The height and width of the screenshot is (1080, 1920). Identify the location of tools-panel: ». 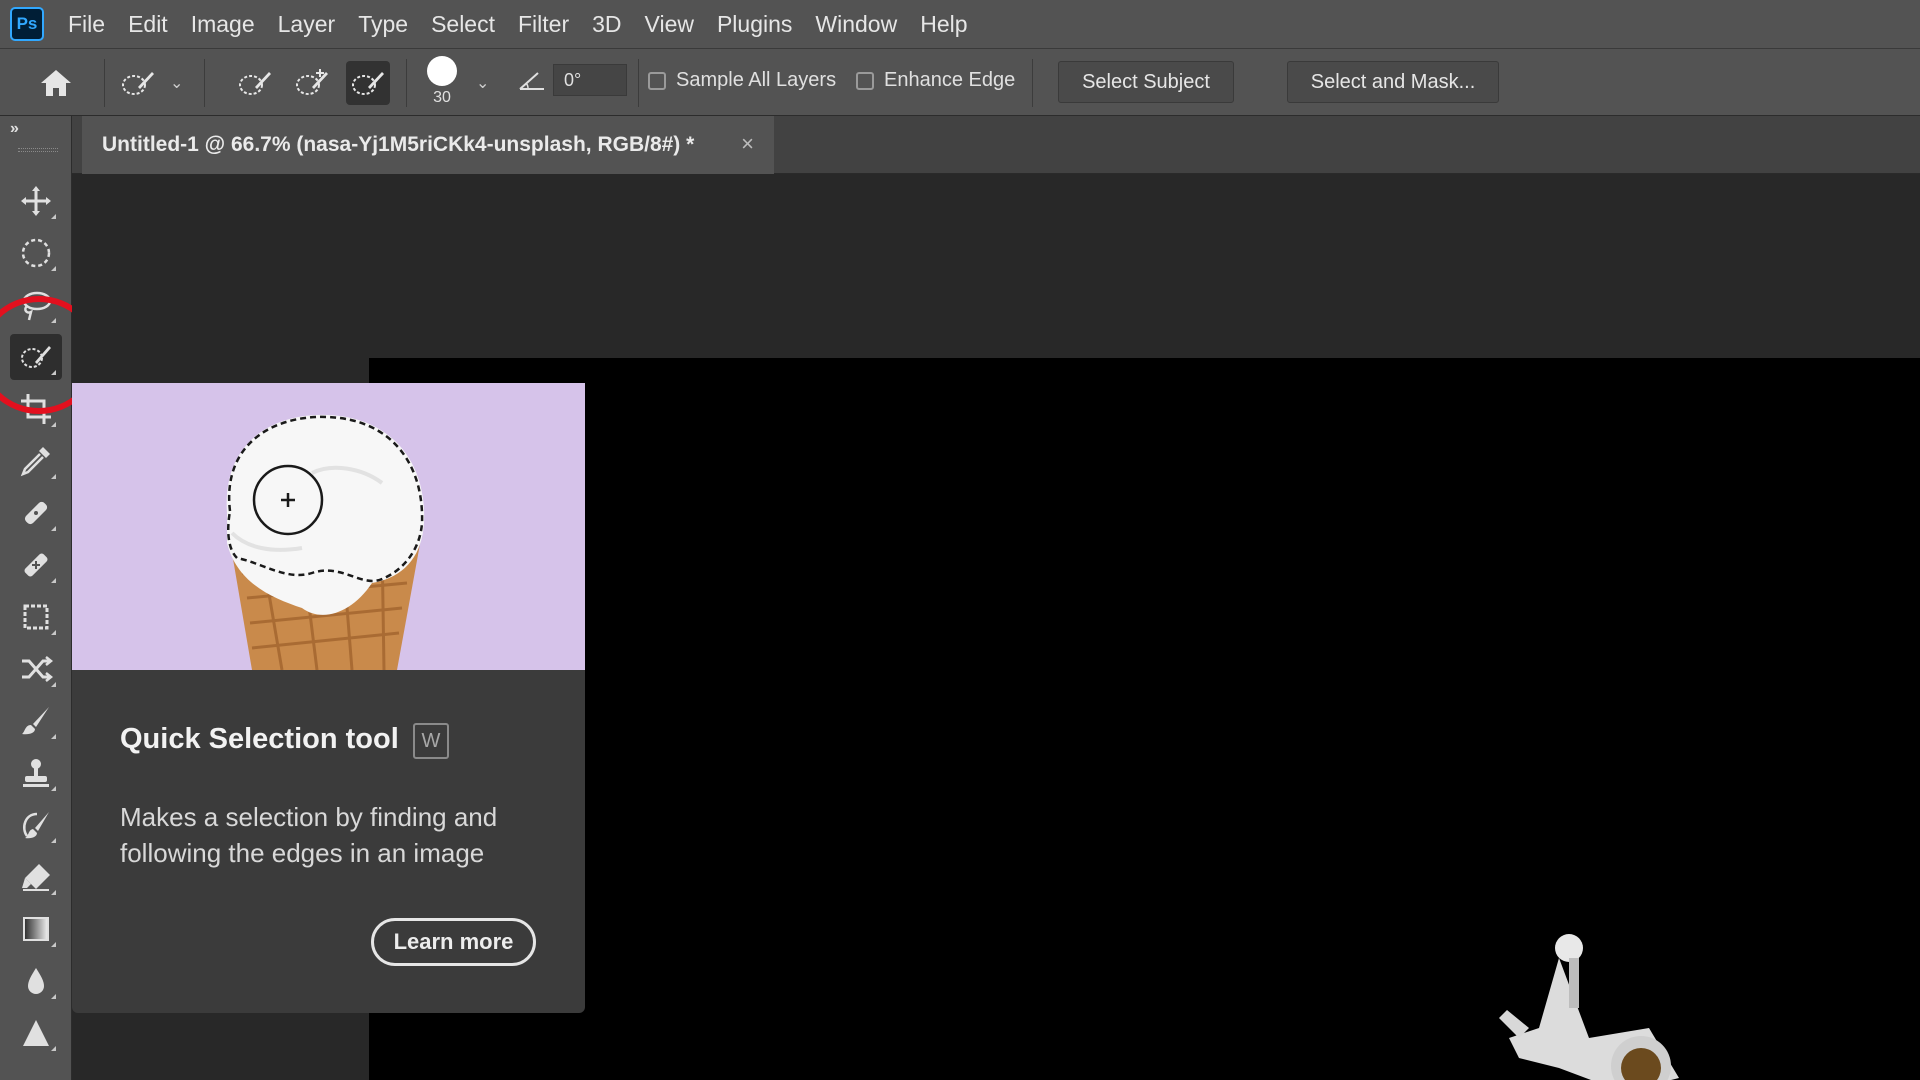
(36, 598).